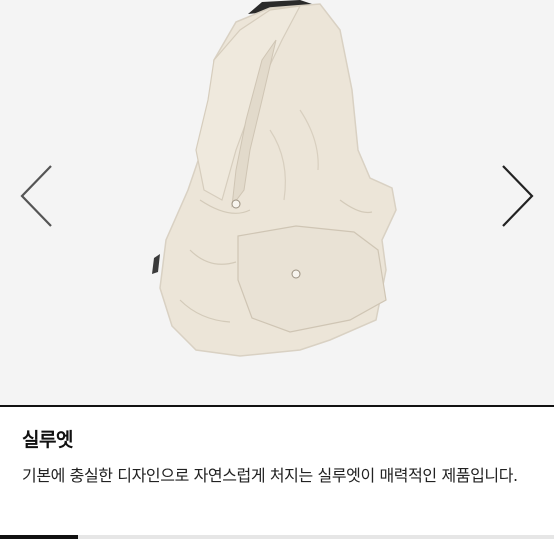 This screenshot has width=554, height=554. I want to click on next-slide-button, so click(517, 196).